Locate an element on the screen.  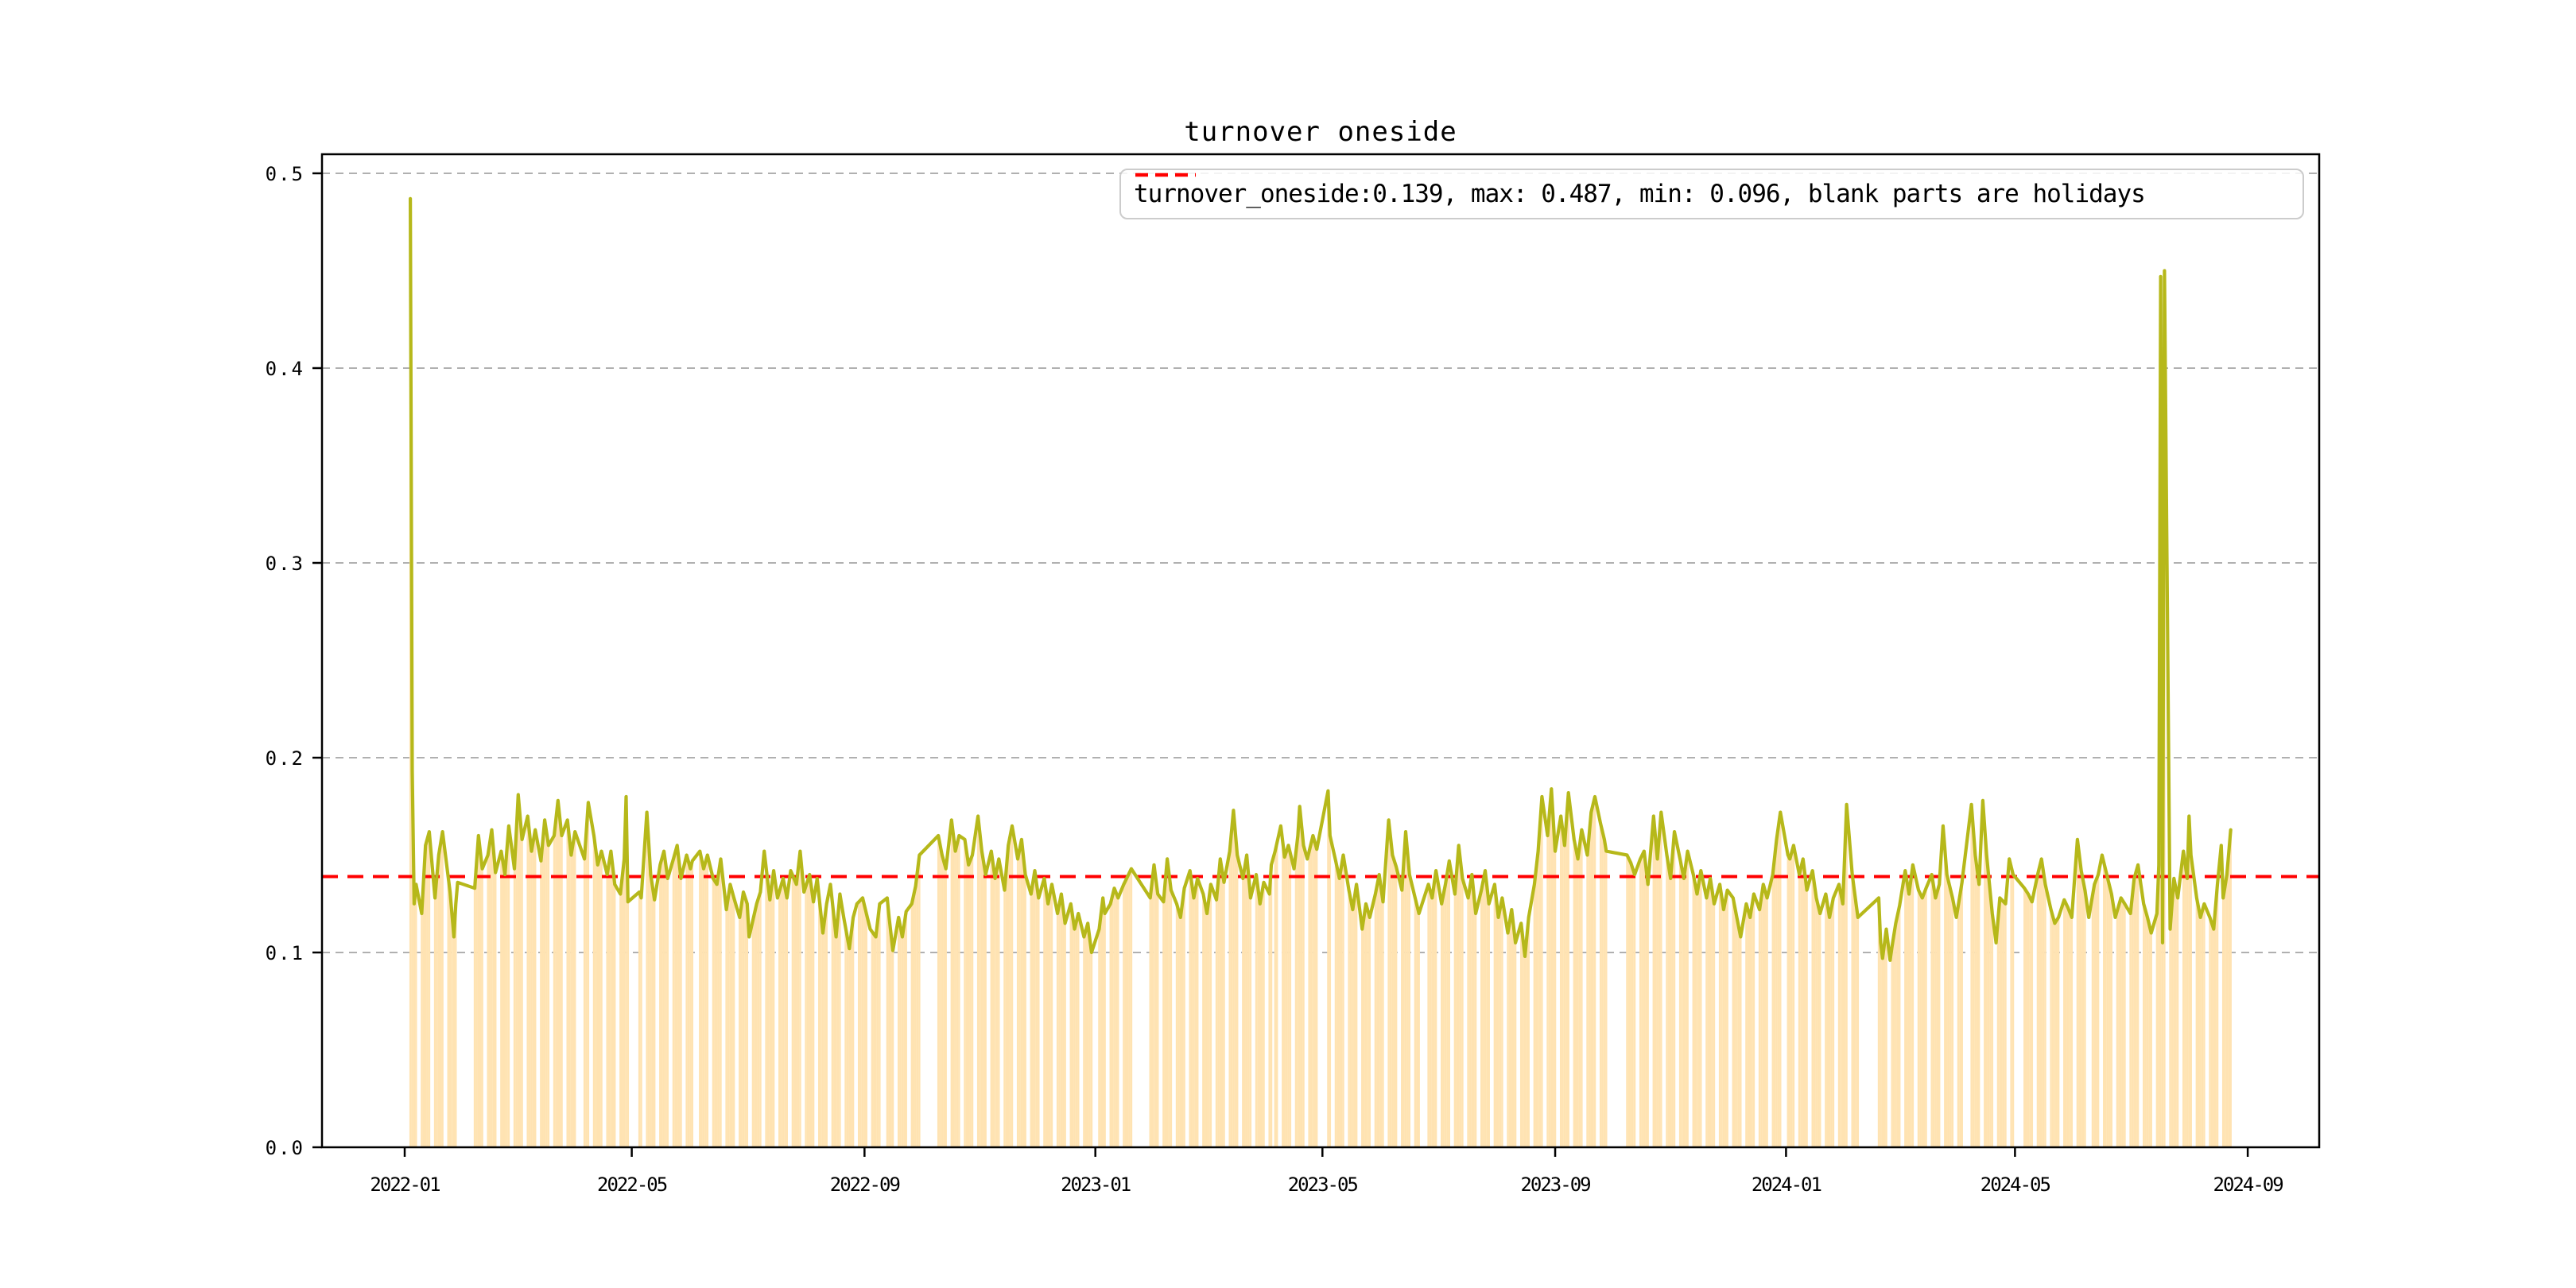
chart-title: turnover oneside is located at coordinates (1321, 132).